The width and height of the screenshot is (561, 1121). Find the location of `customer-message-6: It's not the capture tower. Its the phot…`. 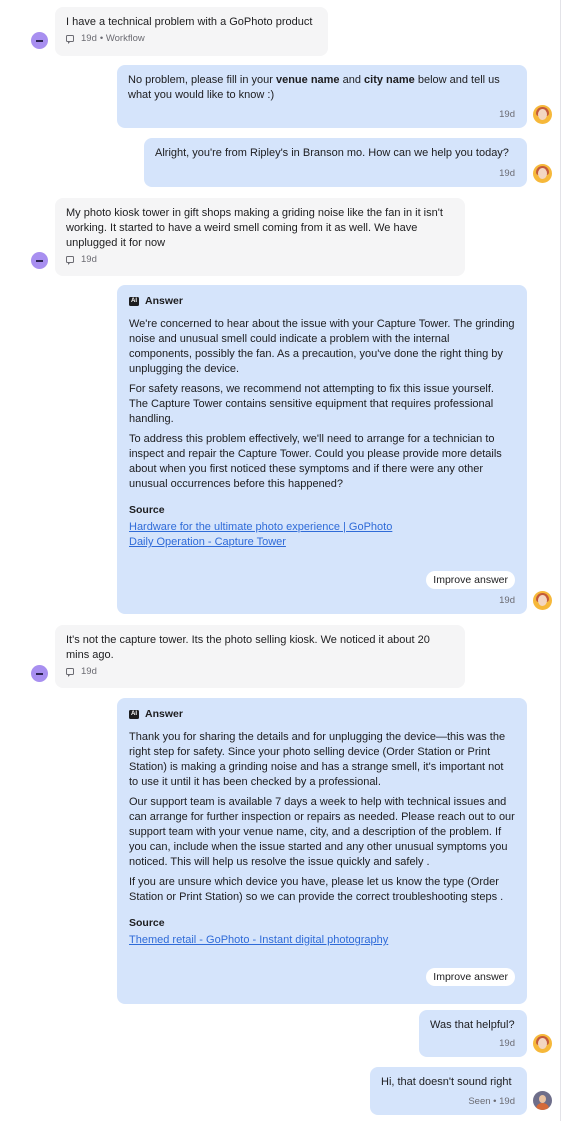

customer-message-6: It's not the capture tower. Its the phot… is located at coordinates (260, 656).